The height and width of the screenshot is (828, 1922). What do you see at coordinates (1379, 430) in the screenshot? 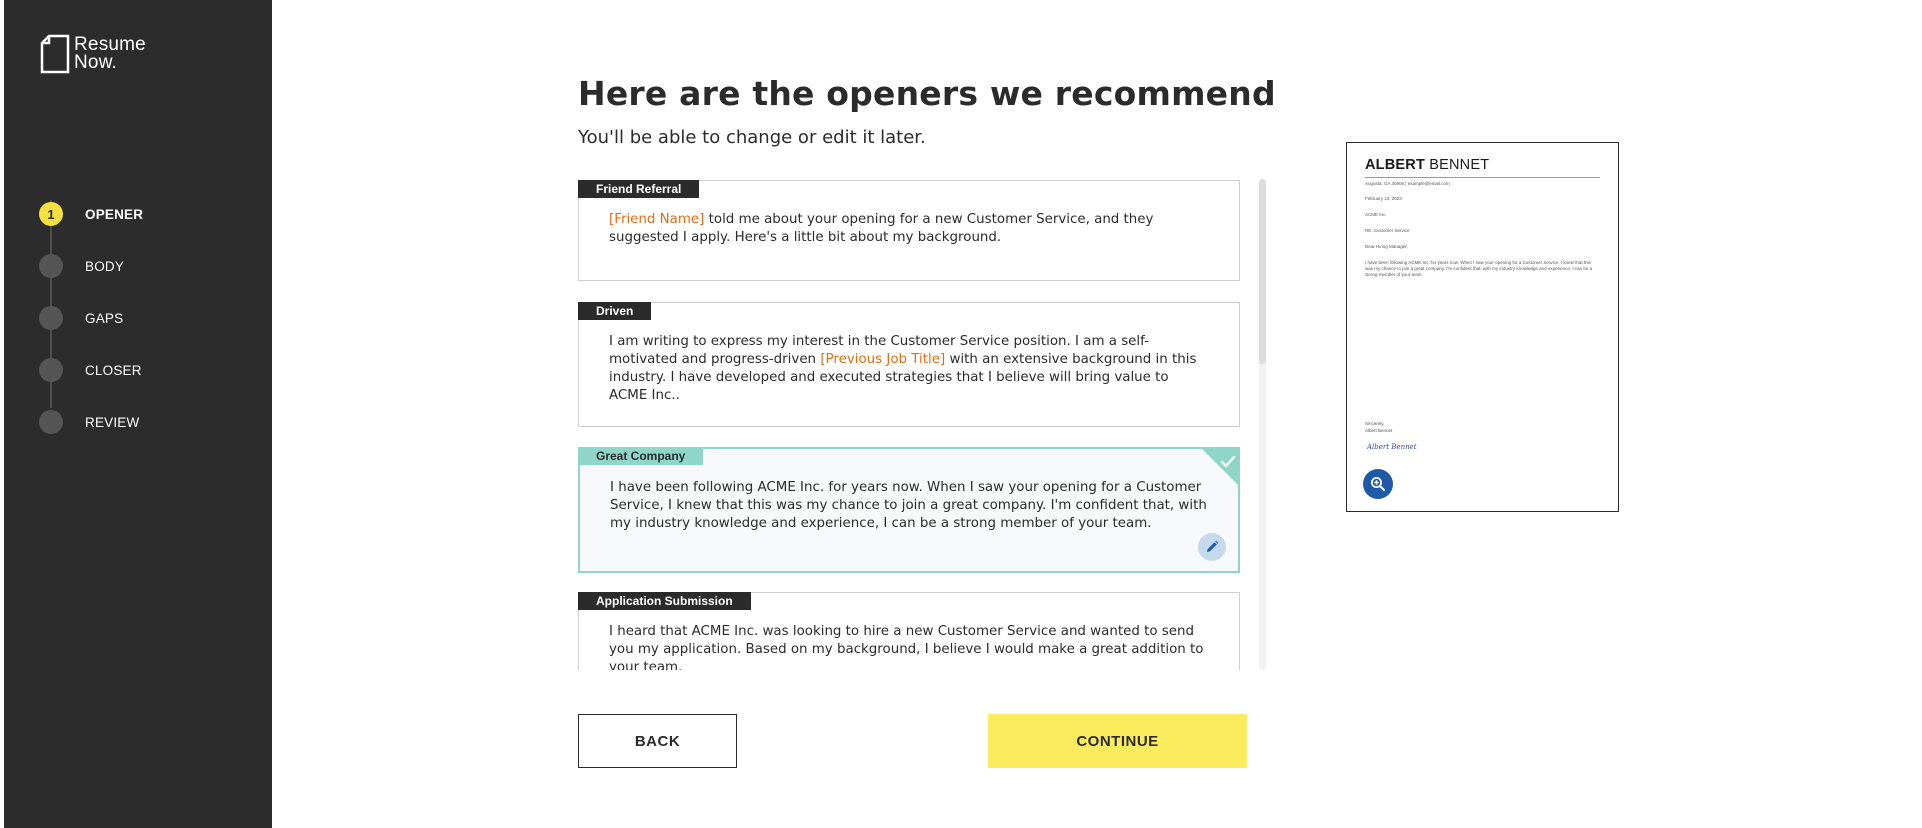
I see `preview-signer: Albert Bennet` at bounding box center [1379, 430].